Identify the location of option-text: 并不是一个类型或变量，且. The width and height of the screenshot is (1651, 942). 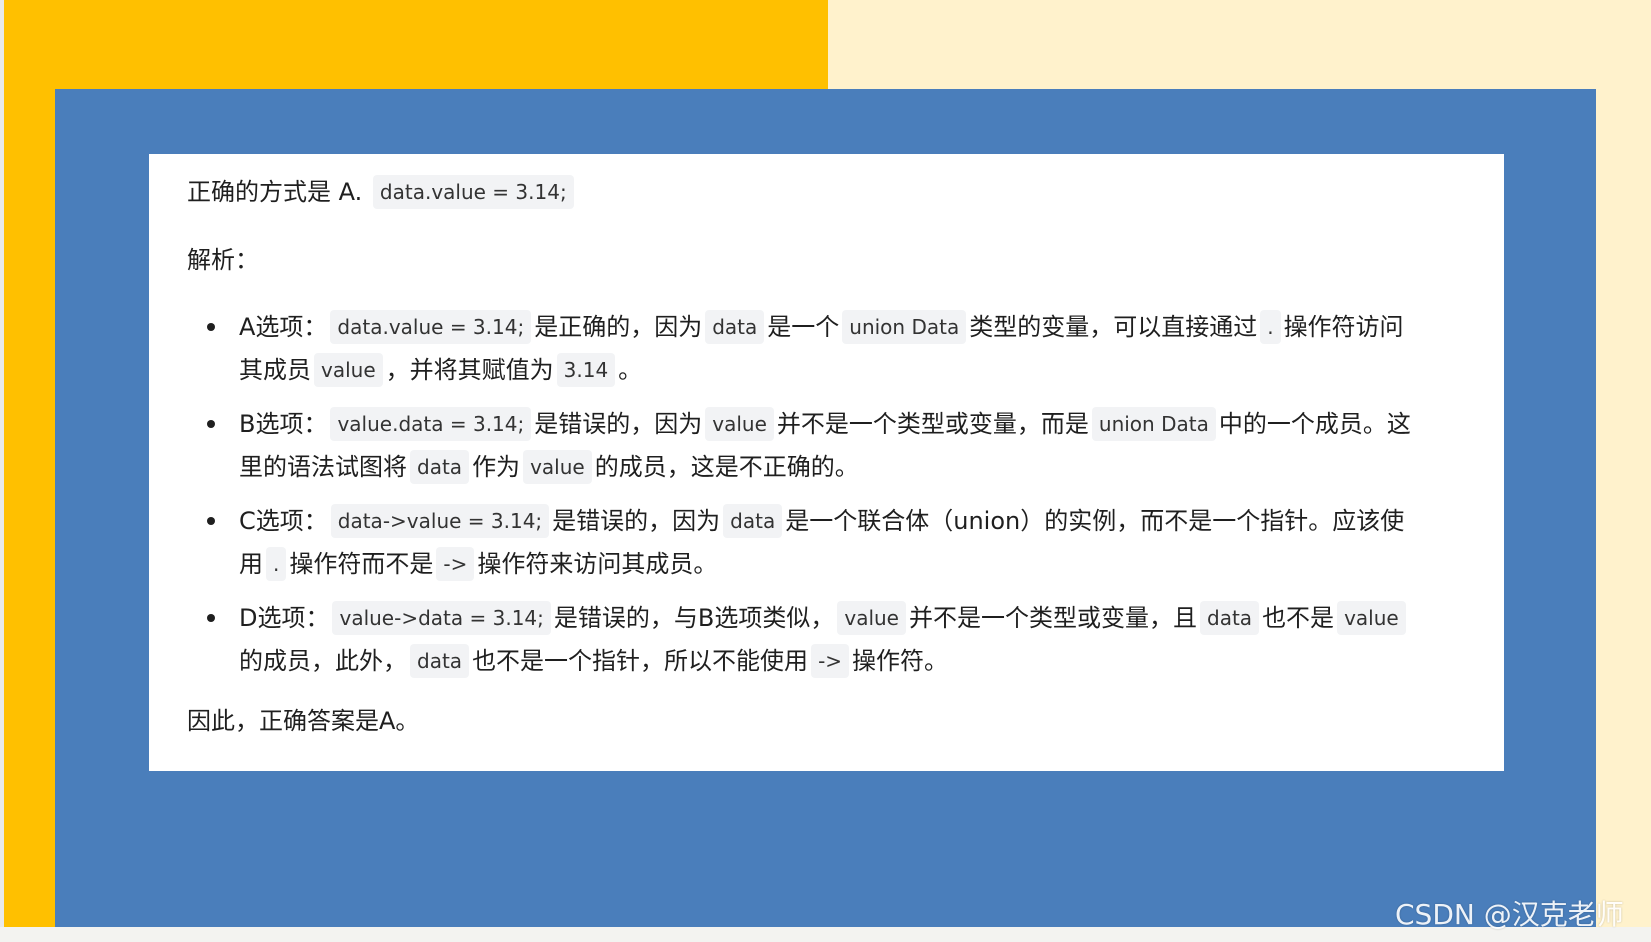
(1053, 618).